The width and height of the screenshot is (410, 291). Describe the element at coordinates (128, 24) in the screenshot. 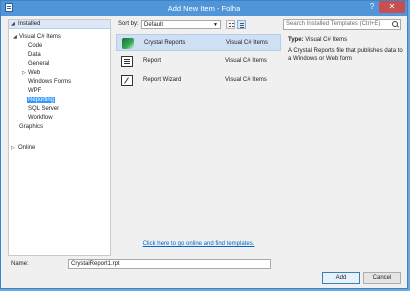

I see `sort-by-label: Sort by:` at that location.